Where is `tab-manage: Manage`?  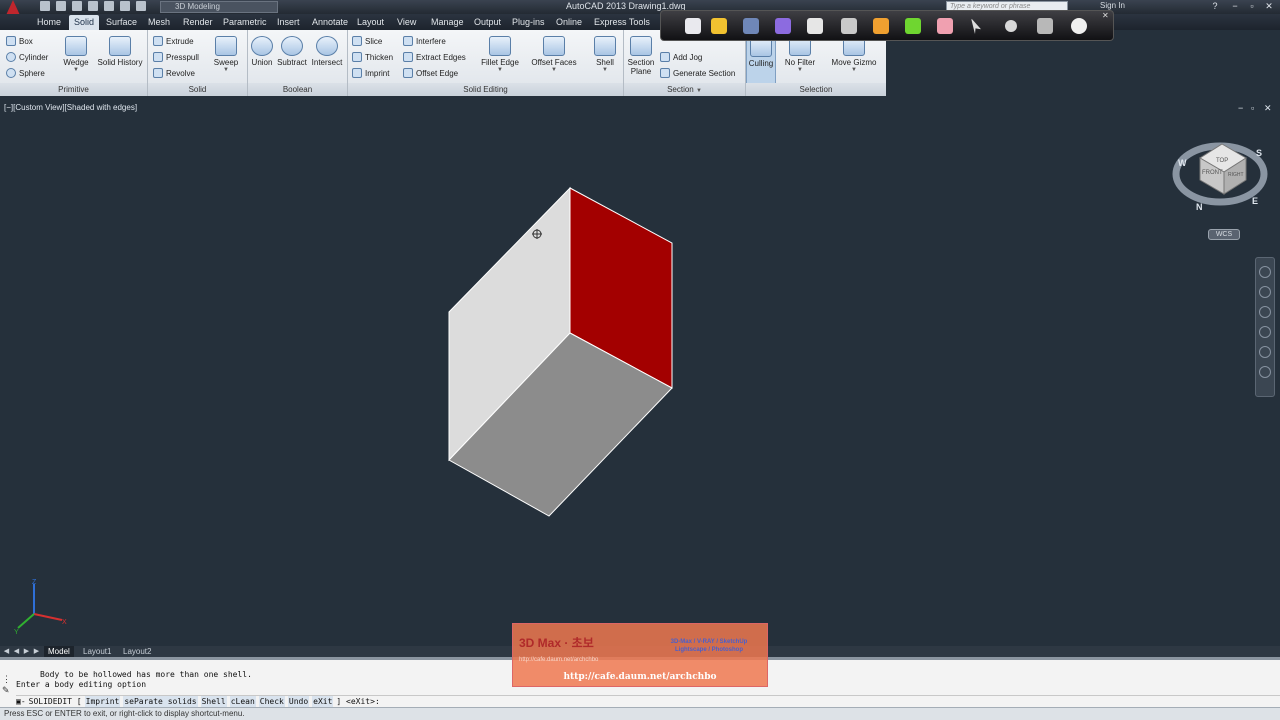 tab-manage: Manage is located at coordinates (447, 22).